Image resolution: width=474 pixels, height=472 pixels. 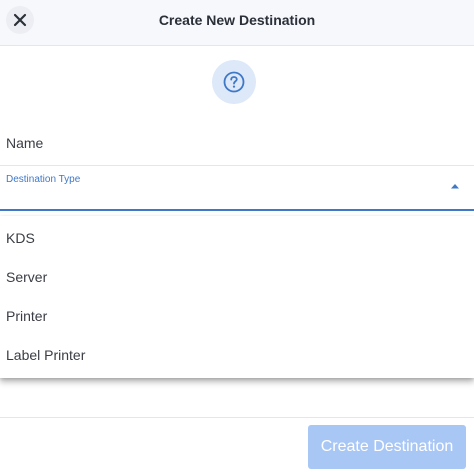 I want to click on option-kds: KDS, so click(x=237, y=237).